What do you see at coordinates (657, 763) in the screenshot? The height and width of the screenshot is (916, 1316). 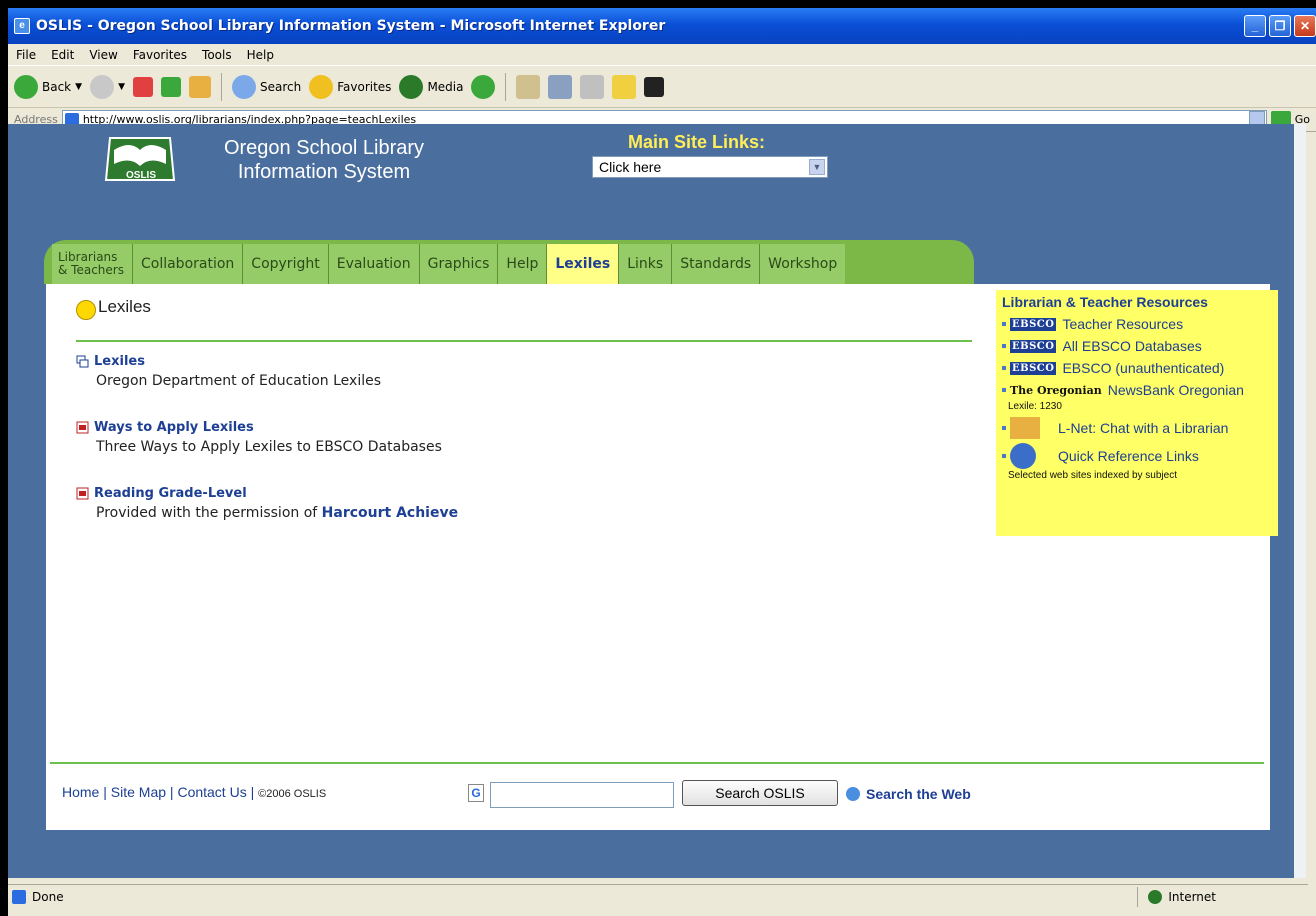 I see `footer-divider` at bounding box center [657, 763].